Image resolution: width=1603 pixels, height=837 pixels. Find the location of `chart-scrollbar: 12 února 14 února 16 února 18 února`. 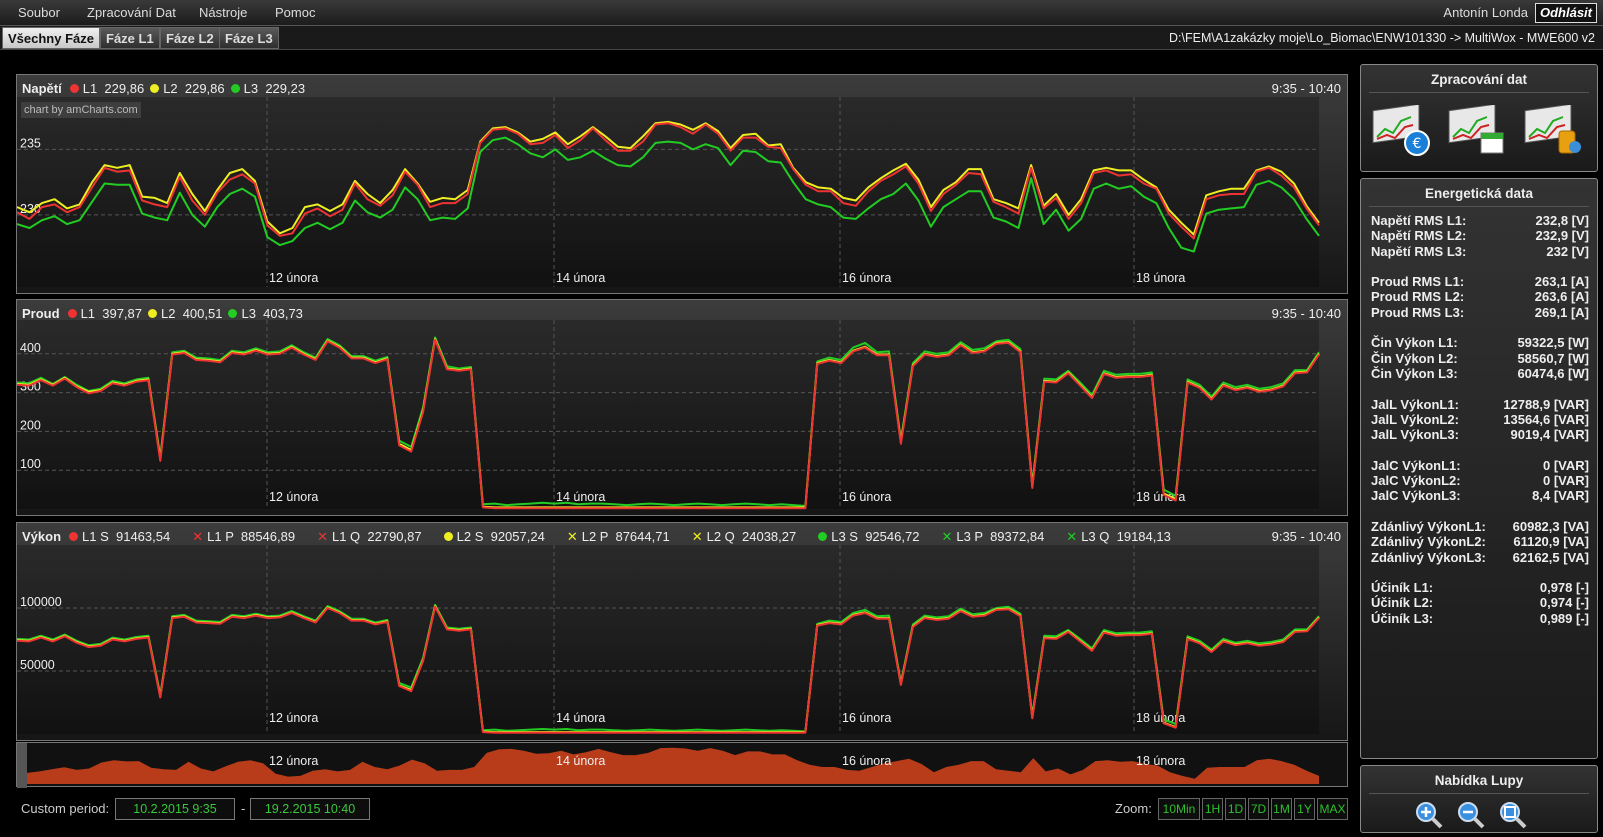

chart-scrollbar: 12 února 14 února 16 února 18 února is located at coordinates (682, 765).